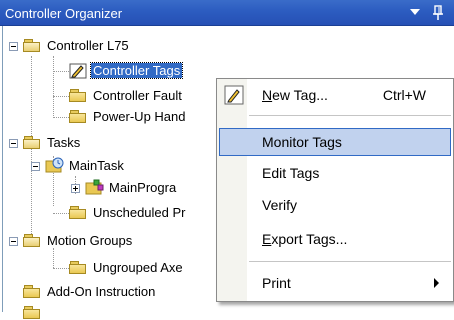 The image size is (454, 320). I want to click on panel-title: Controller Organizer, so click(64, 13).